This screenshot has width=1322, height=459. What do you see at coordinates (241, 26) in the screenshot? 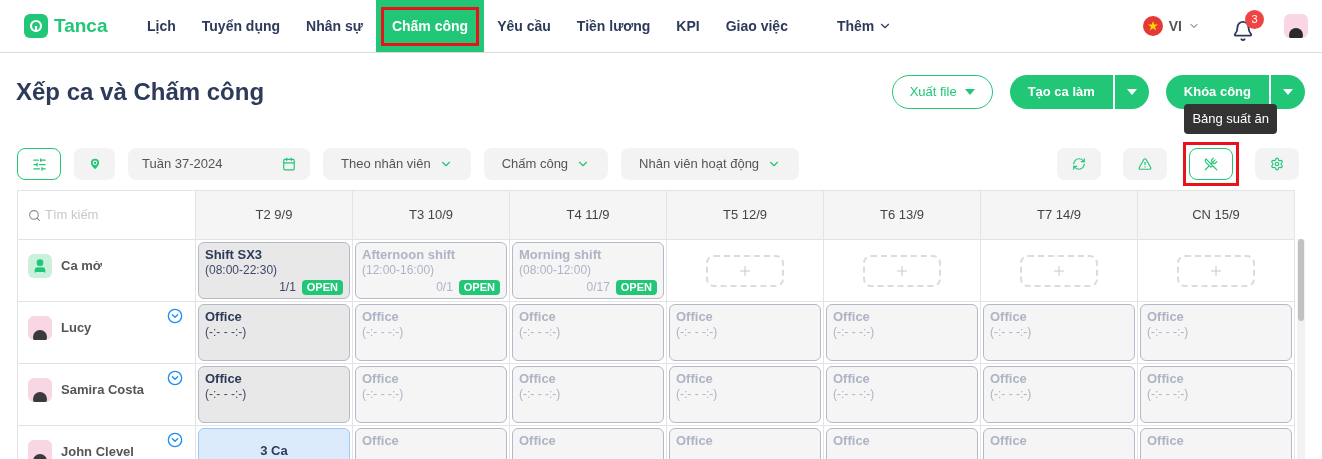
I see `nav-tab: Tuyển dụng` at bounding box center [241, 26].